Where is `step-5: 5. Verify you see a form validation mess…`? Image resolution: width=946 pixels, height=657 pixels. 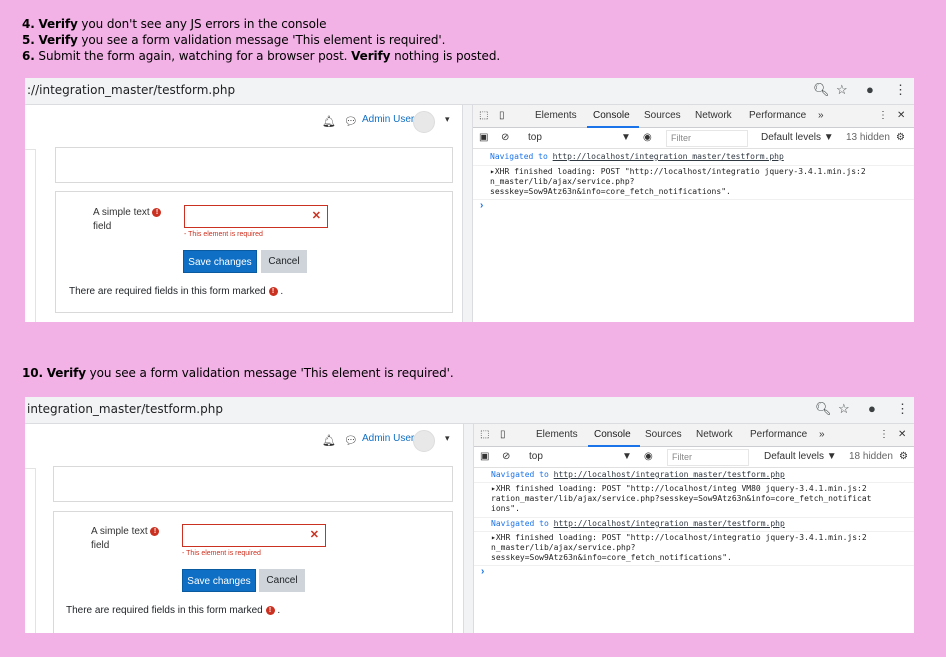
step-5: 5. Verify you see a form validation mess… is located at coordinates (234, 40).